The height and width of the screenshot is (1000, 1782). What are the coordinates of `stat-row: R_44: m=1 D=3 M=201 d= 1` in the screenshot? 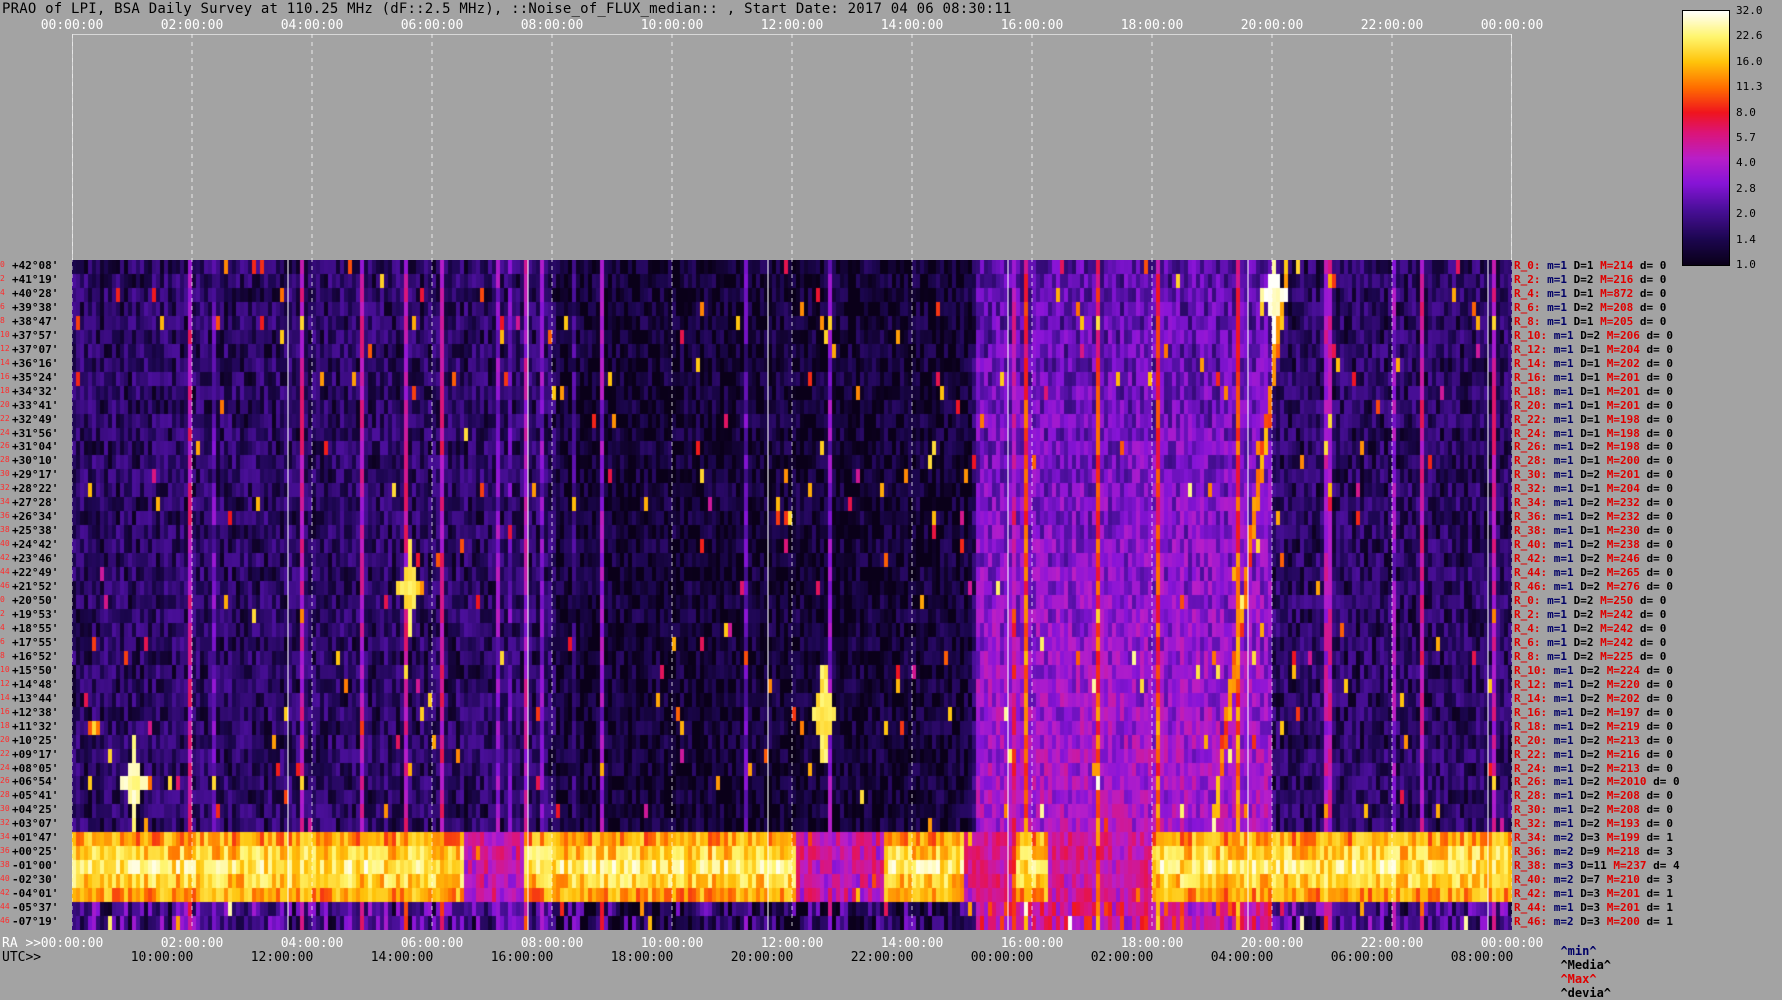 It's located at (1597, 908).